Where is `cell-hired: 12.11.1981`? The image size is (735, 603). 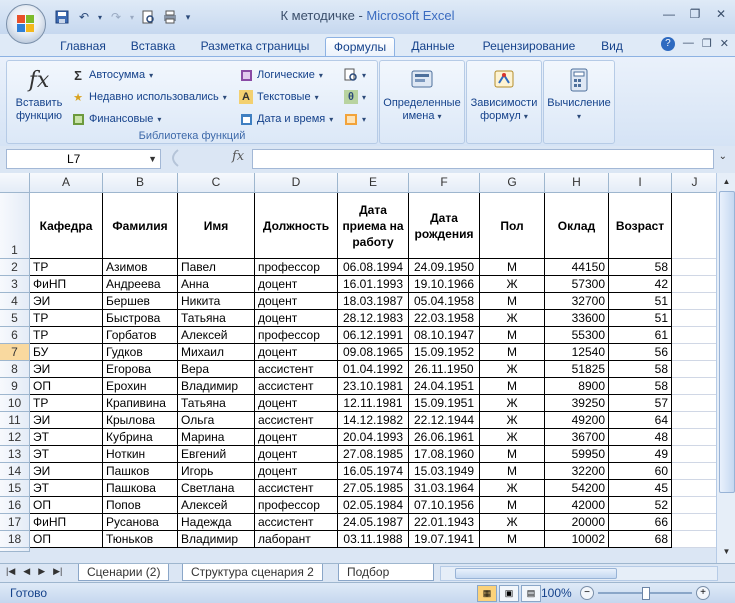
cell-hired: 12.11.1981 is located at coordinates (373, 403).